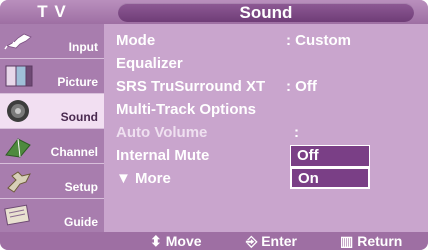  I want to click on sidebar-item-label: Sound, so click(79, 117).